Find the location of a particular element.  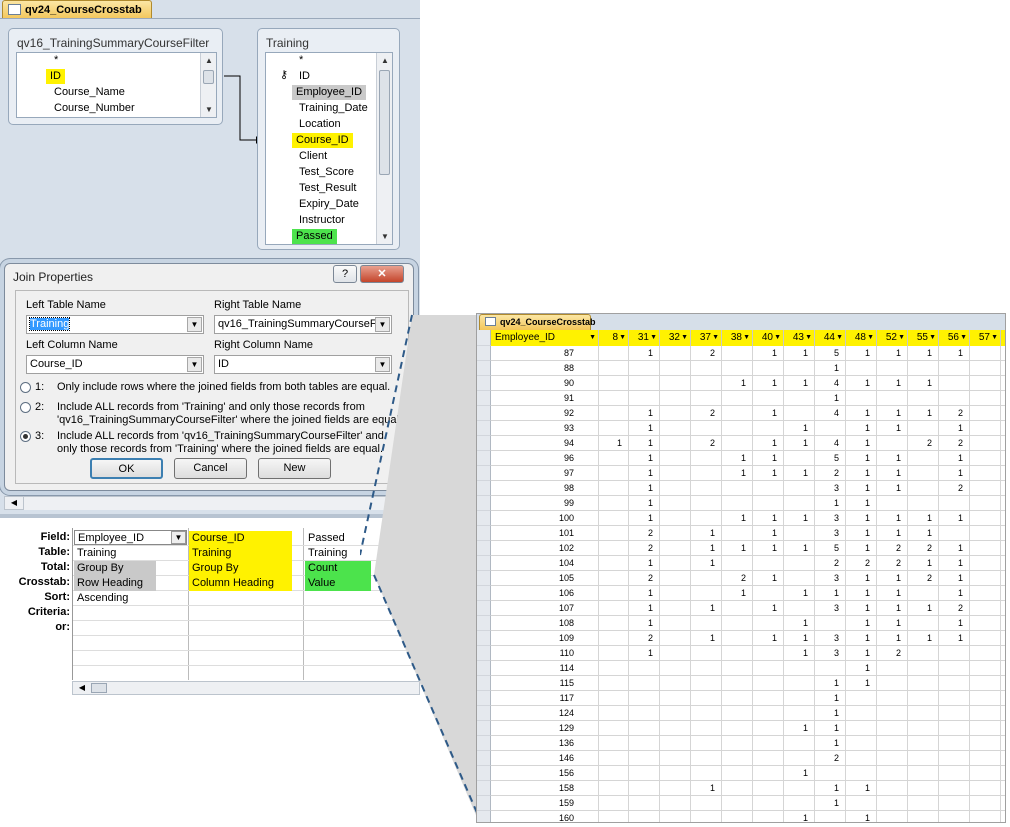

grid-total-group-by: Group By is located at coordinates (115, 568).